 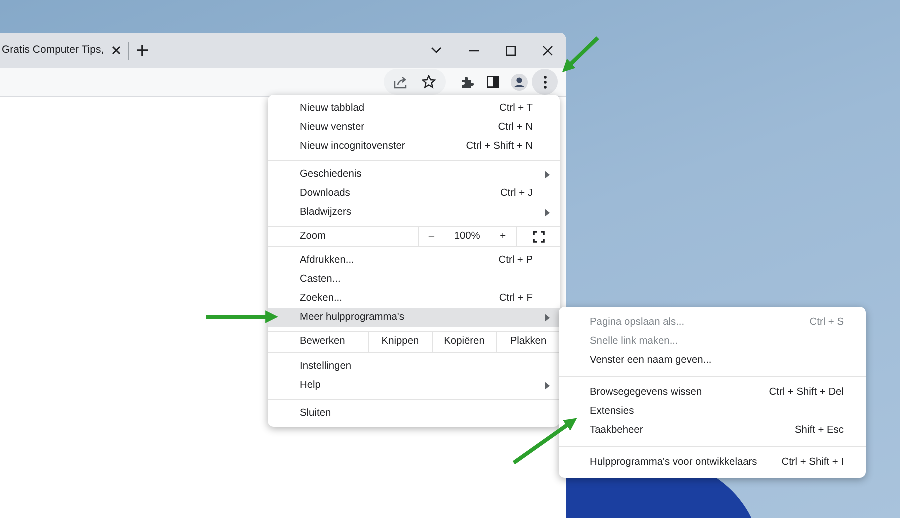 What do you see at coordinates (712, 430) in the screenshot?
I see `submenu-item: Taakbeheer Shift + Esc` at bounding box center [712, 430].